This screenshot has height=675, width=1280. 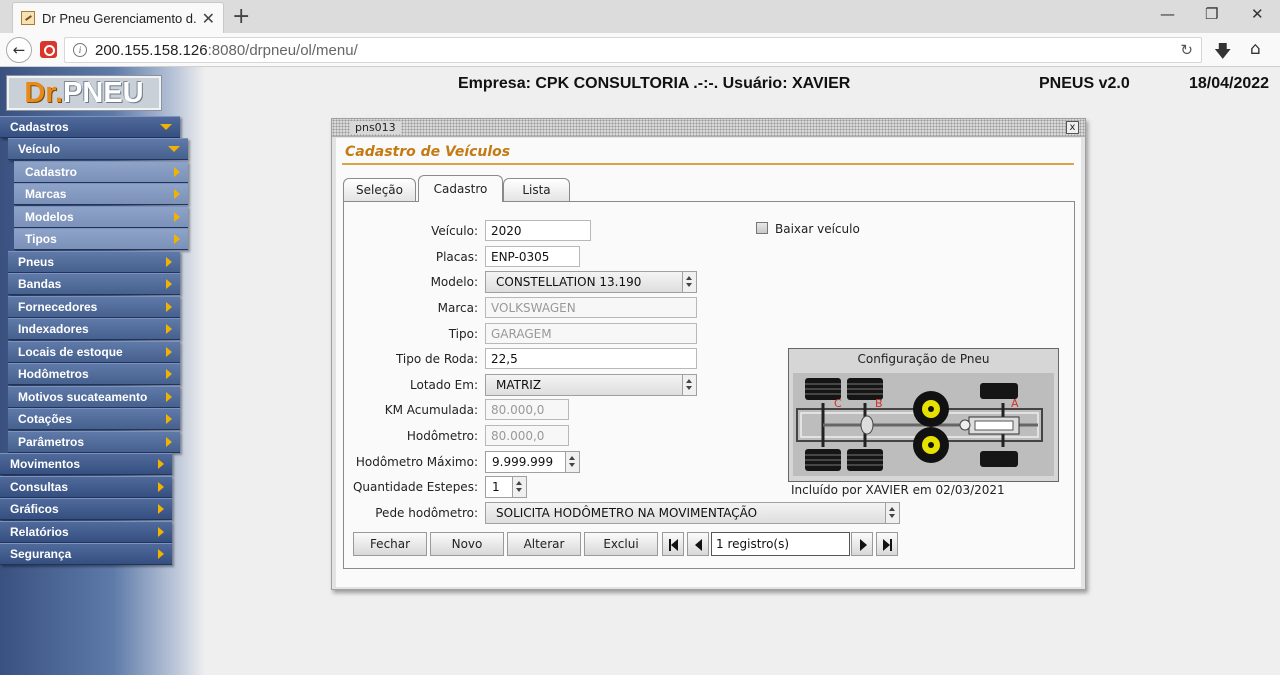 I want to click on menu-label: Motivos sucateamento, so click(x=83, y=397).